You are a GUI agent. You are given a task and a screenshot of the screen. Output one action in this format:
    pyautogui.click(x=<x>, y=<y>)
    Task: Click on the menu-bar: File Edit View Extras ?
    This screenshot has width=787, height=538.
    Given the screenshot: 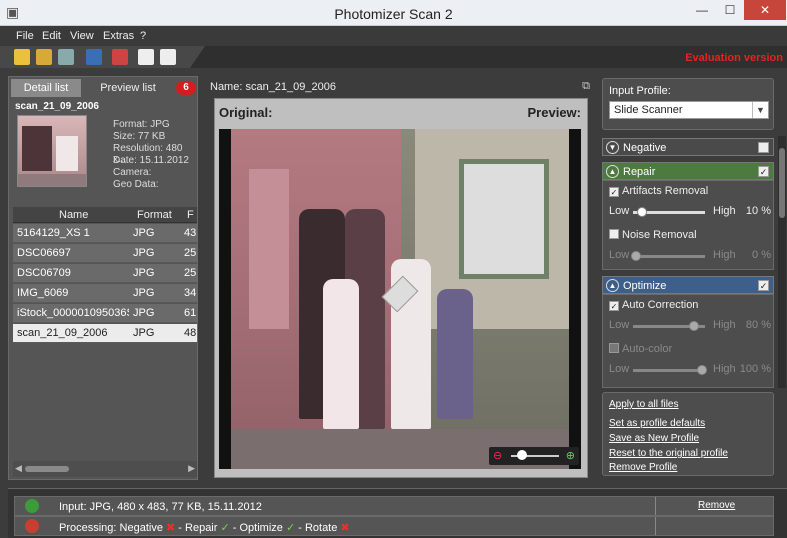 What is the action you would take?
    pyautogui.click(x=393, y=36)
    